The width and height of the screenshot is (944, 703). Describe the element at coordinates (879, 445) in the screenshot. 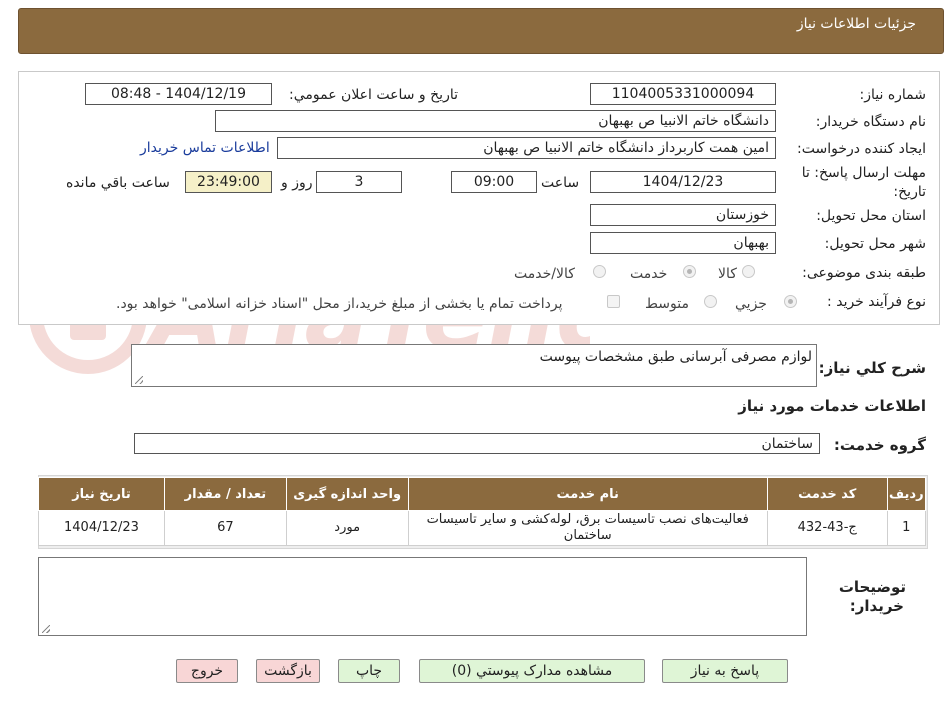

I see `service-group-label: گروه خدمت:` at that location.